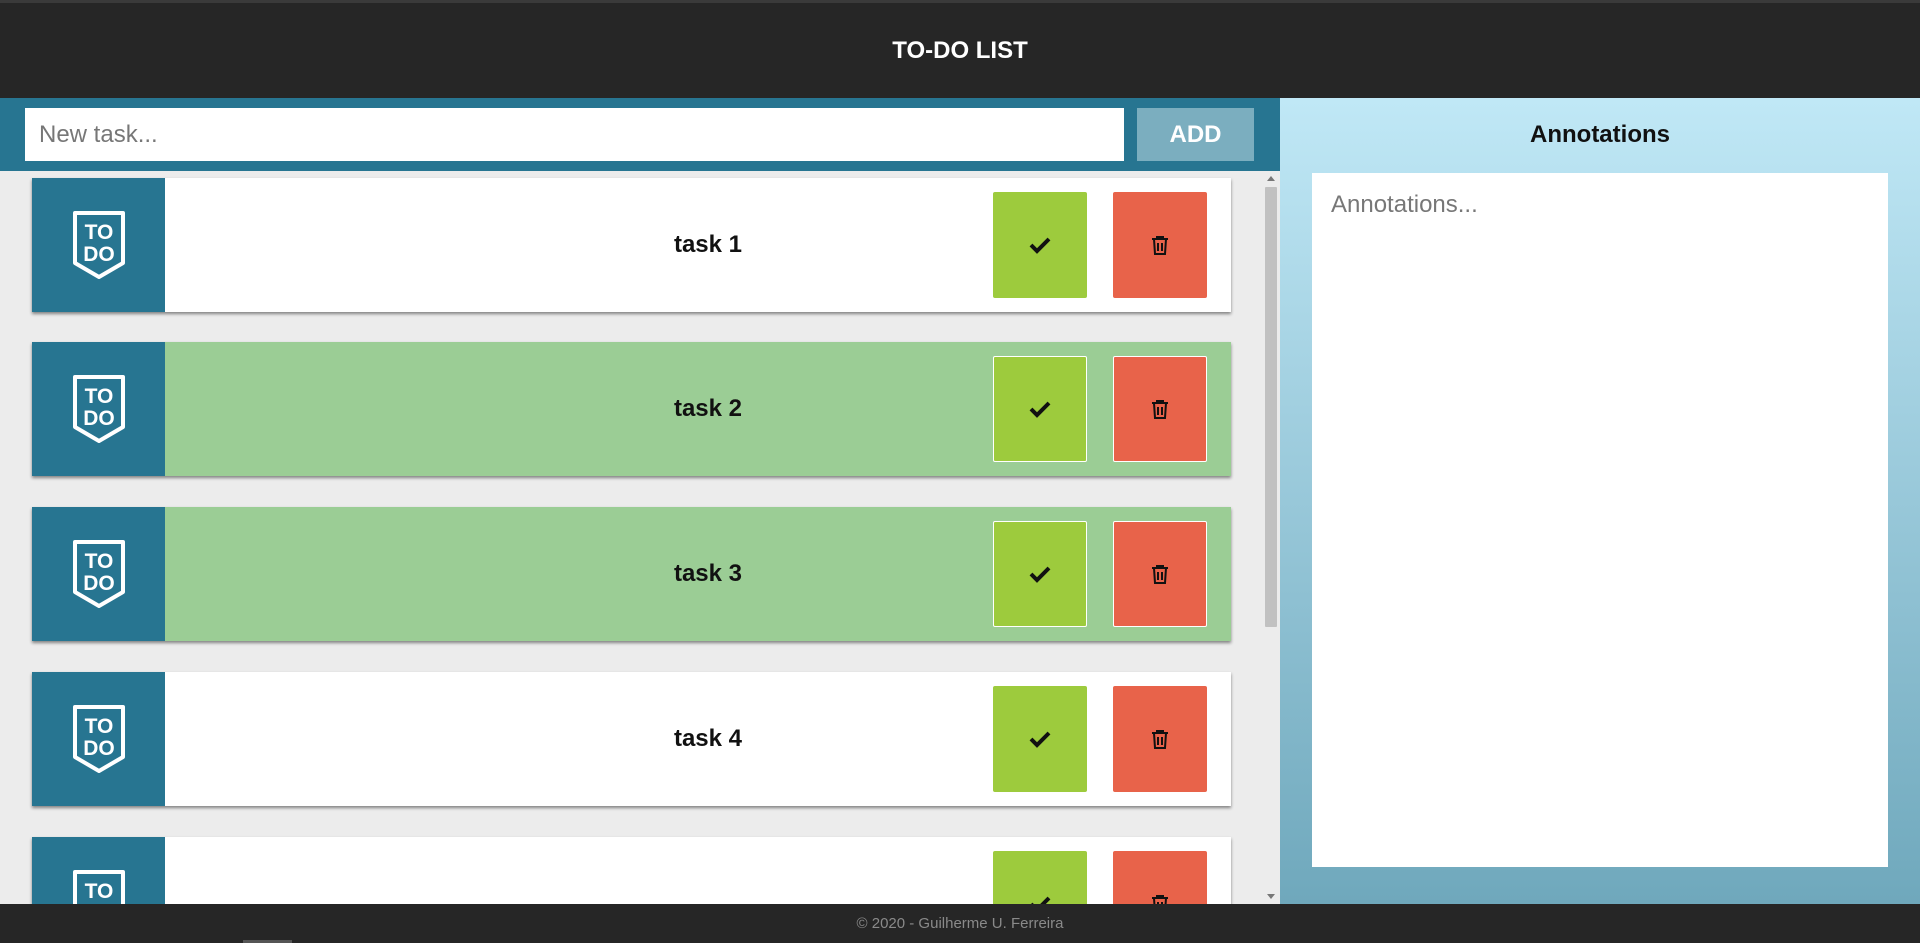 The width and height of the screenshot is (1920, 943). I want to click on new-task-bar: ADD, so click(640, 134).